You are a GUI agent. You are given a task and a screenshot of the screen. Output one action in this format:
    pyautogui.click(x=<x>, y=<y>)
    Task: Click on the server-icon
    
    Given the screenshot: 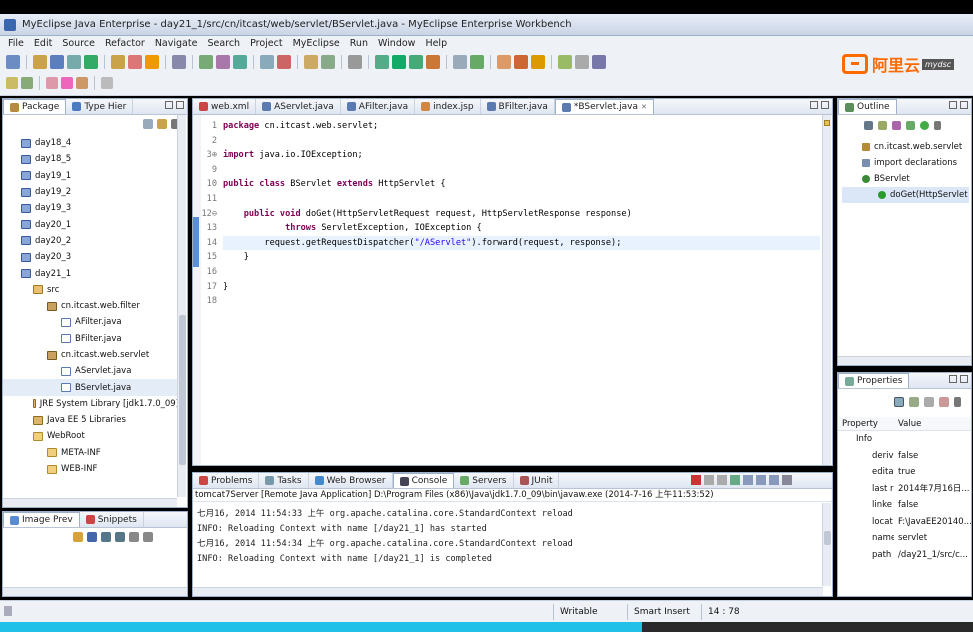 What is the action you would take?
    pyautogui.click(x=206, y=62)
    